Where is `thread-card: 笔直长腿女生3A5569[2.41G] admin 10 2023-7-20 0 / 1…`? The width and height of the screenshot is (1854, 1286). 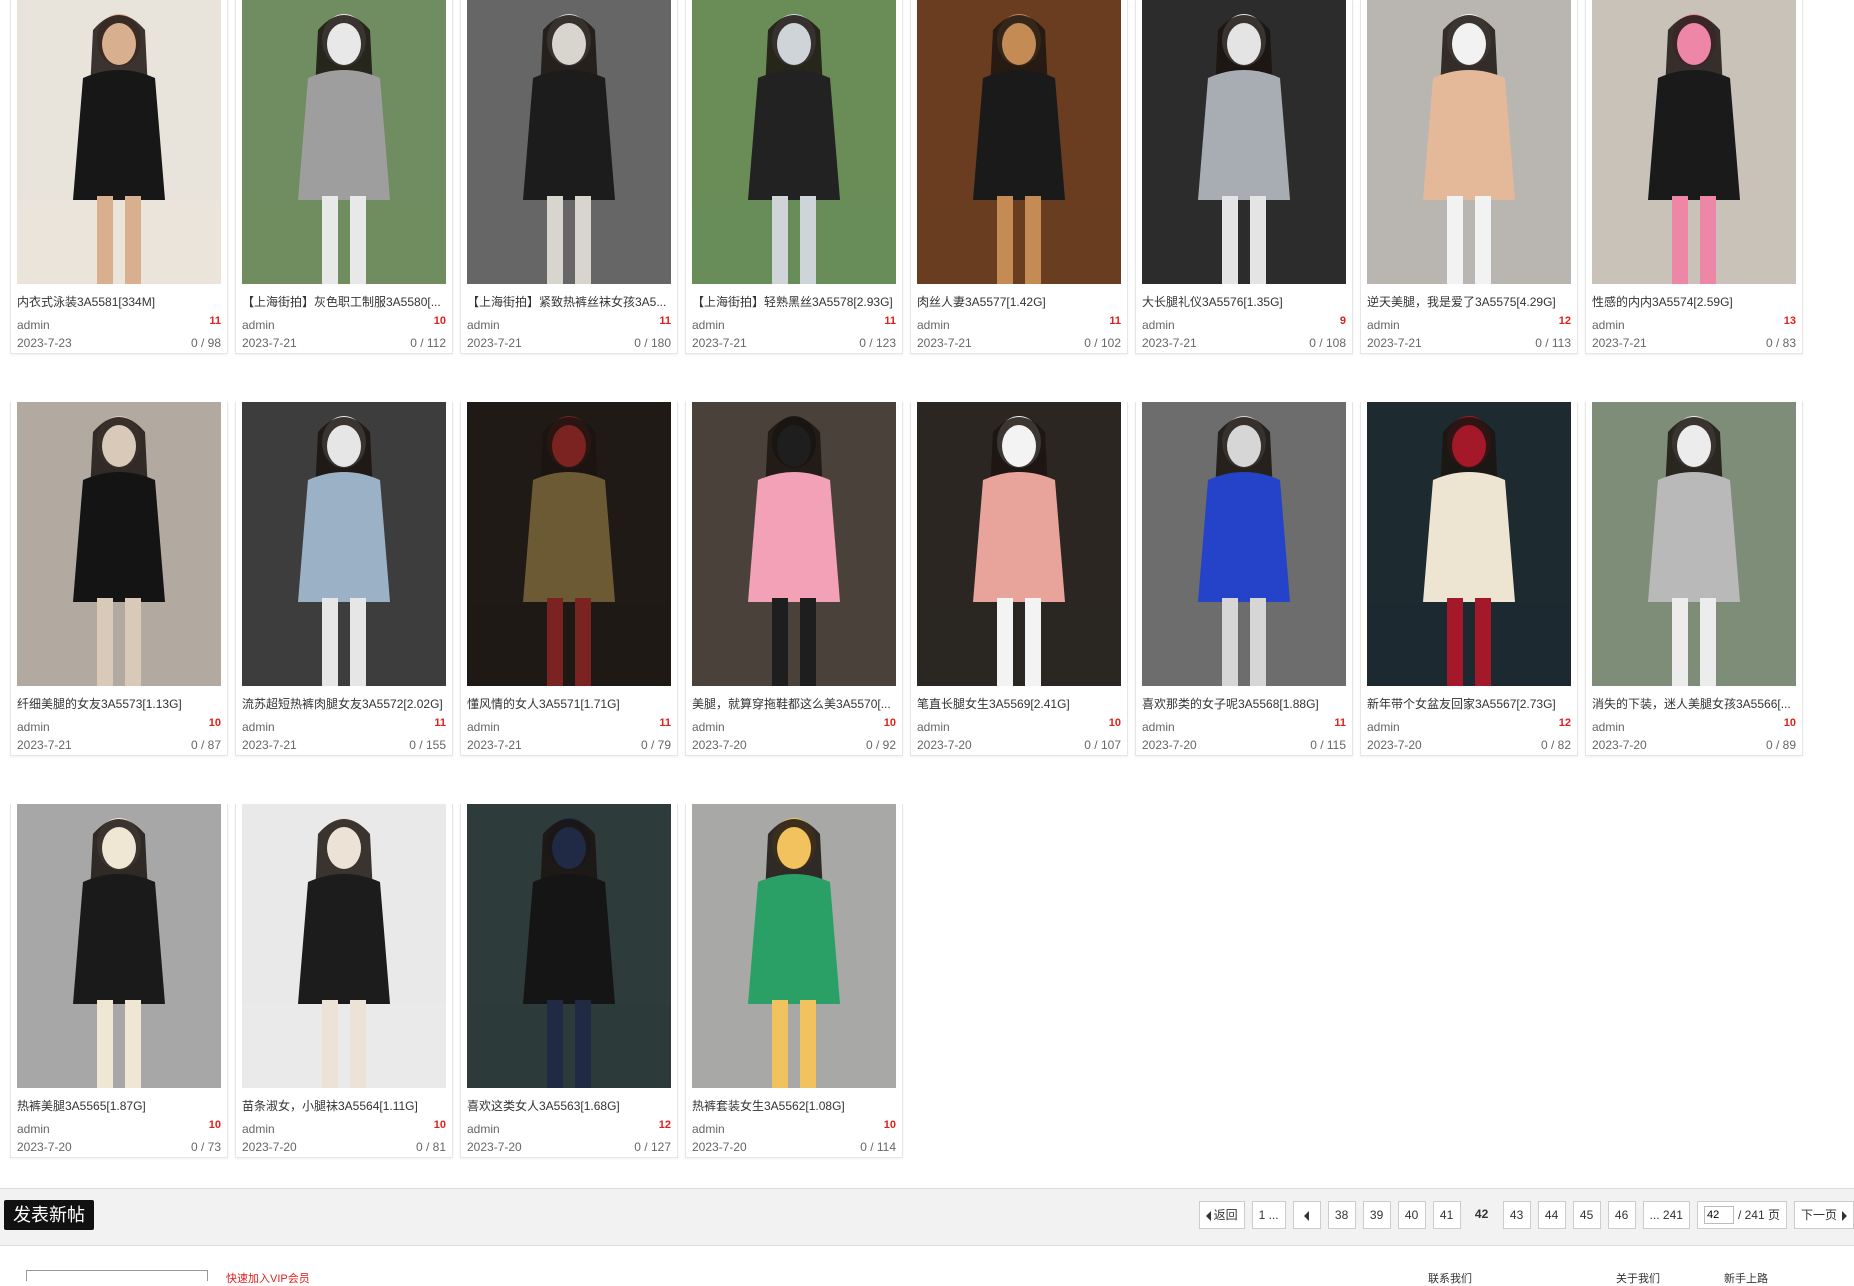 thread-card: 笔直长腿女生3A5569[2.41G] admin 10 2023-7-20 0 / 1… is located at coordinates (1019, 579).